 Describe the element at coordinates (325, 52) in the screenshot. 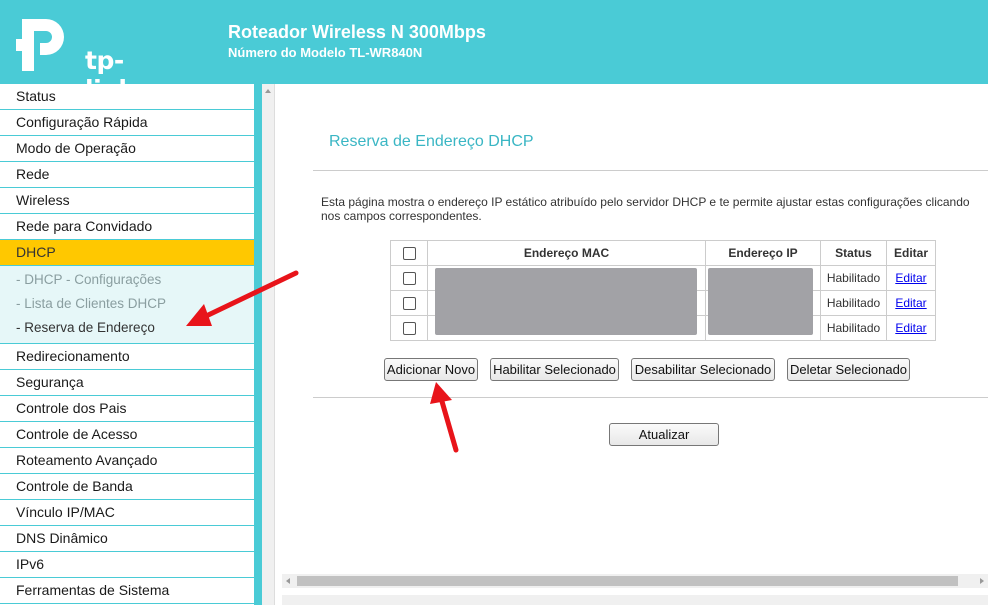

I see `model-number: Número do Modelo TL-WR840N` at that location.